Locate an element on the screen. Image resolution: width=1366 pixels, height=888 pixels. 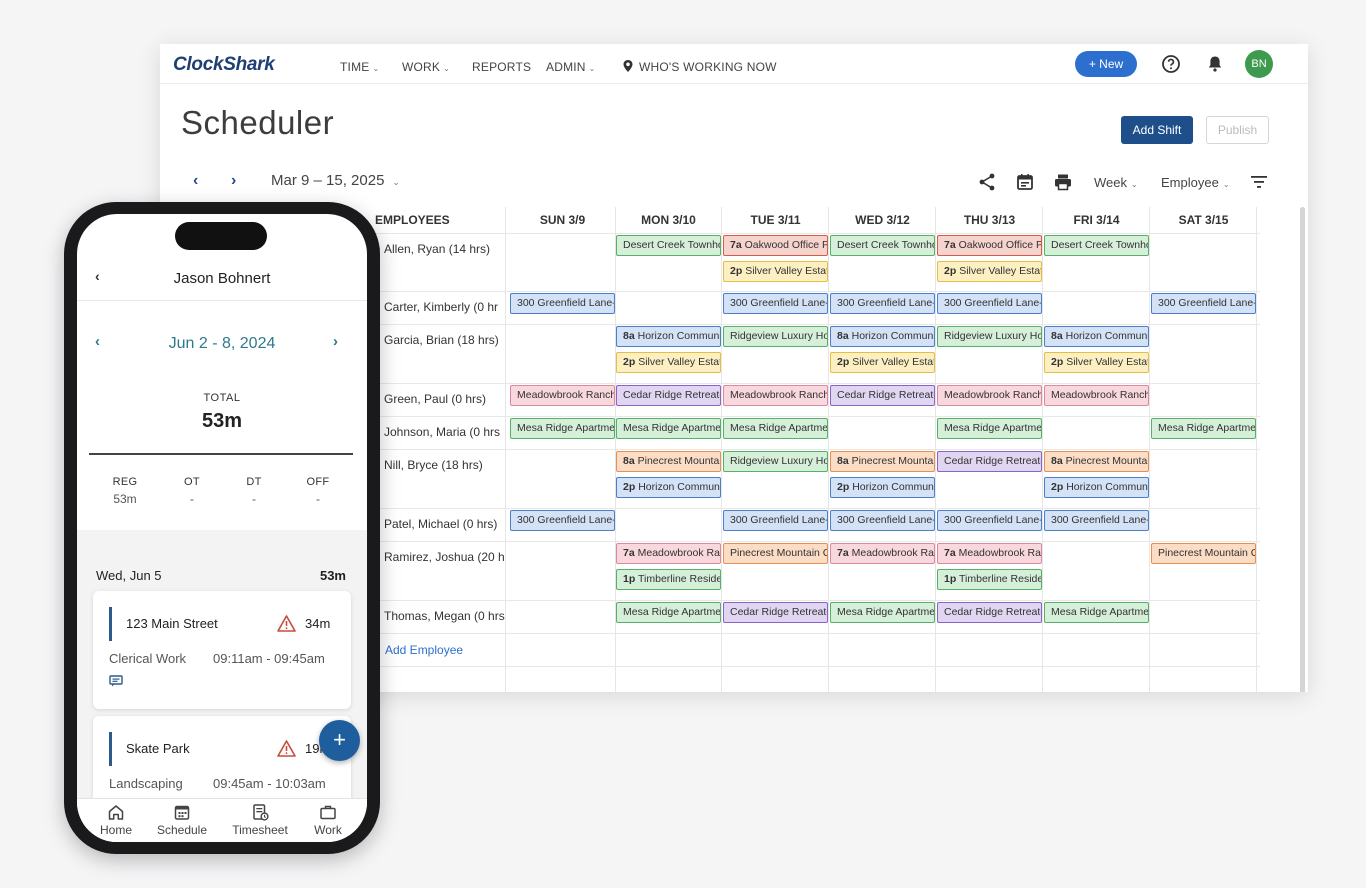
nav-whos-working-now: WHO'S WORKING NOW is located at coordinates (700, 67).